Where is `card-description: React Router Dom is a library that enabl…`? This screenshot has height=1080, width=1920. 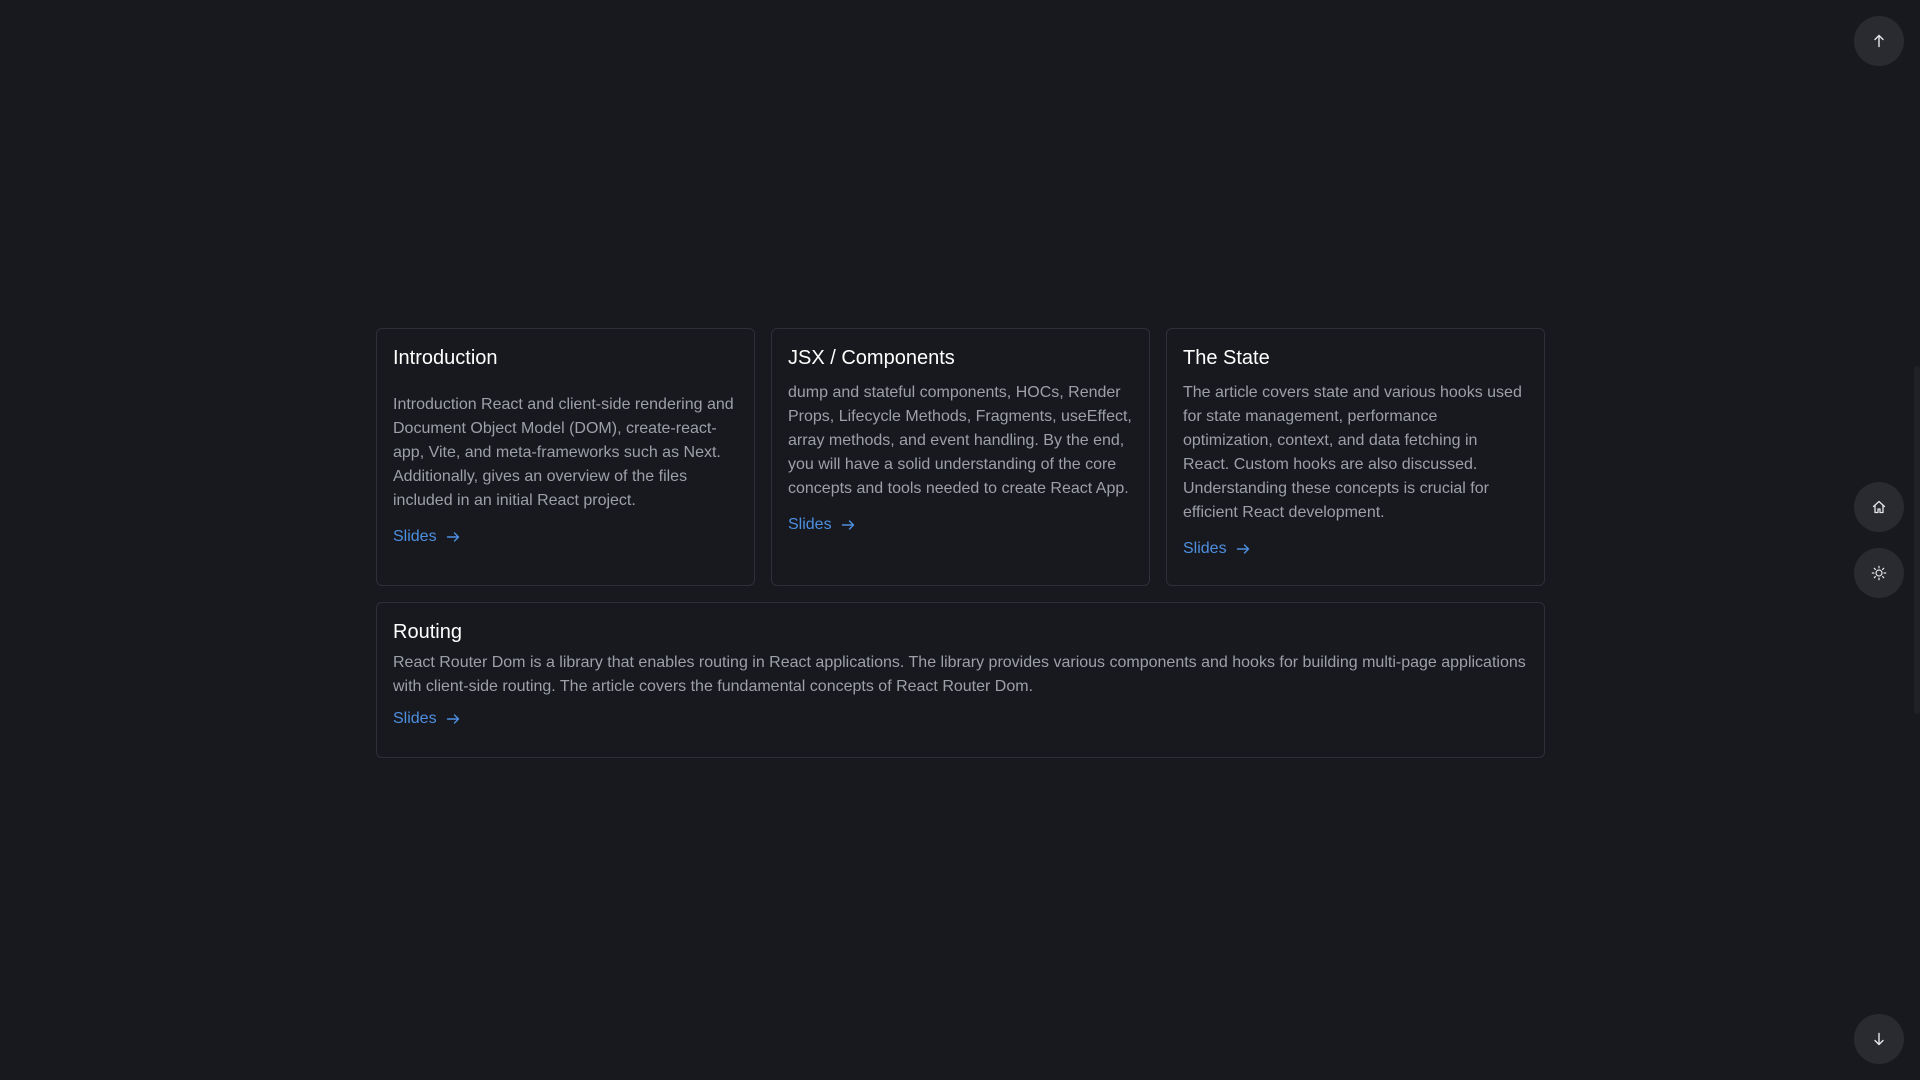
card-description: React Router Dom is a library that enabl… is located at coordinates (959, 674).